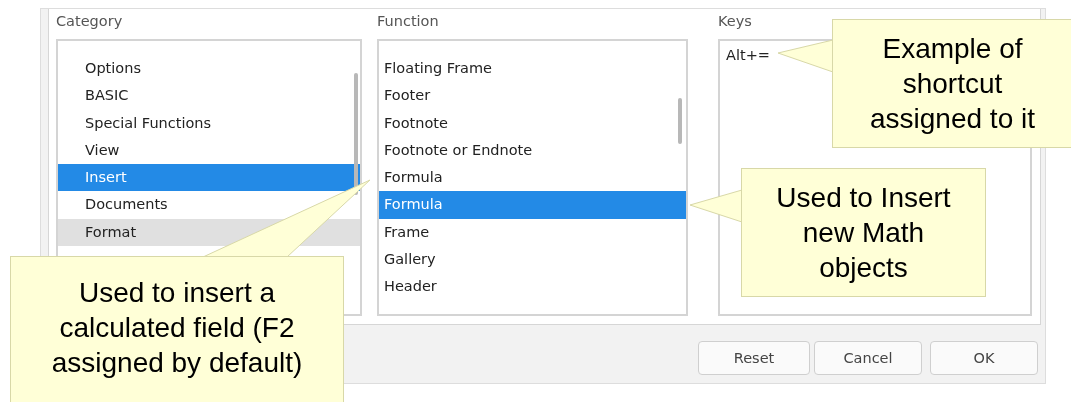  What do you see at coordinates (868, 358) in the screenshot?
I see `dialog-button: Cancel` at bounding box center [868, 358].